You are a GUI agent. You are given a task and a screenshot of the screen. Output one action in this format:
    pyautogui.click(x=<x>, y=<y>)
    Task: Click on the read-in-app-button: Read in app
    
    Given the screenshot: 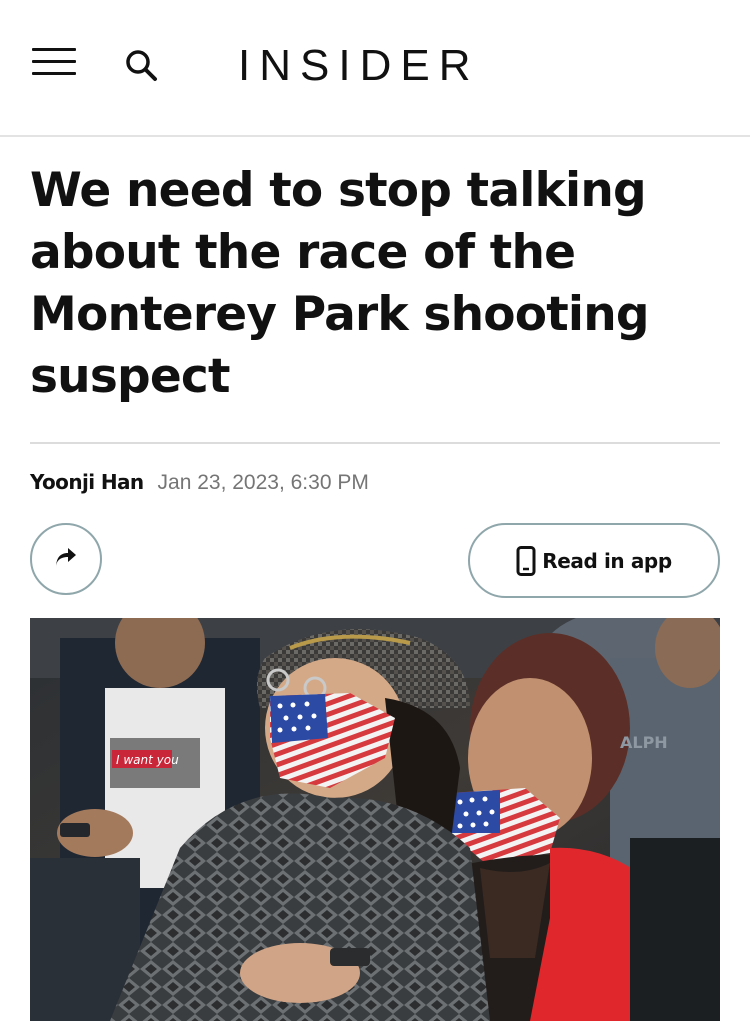 What is the action you would take?
    pyautogui.click(x=594, y=560)
    